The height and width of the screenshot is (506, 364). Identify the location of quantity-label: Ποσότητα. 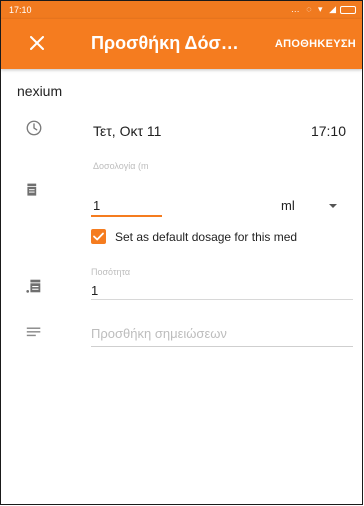
(111, 272).